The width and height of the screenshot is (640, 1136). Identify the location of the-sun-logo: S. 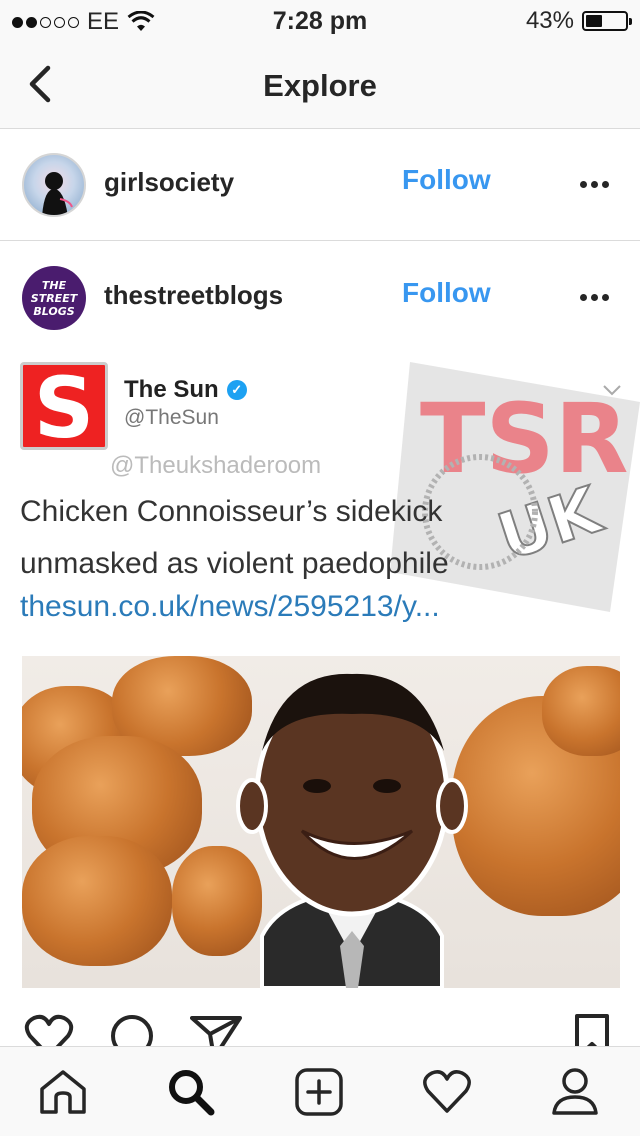
(64, 406).